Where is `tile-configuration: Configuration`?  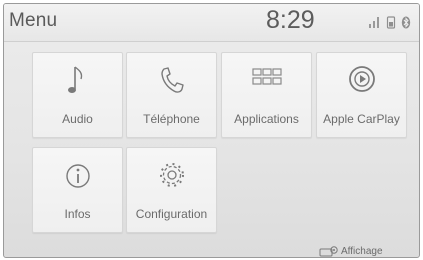 tile-configuration: Configuration is located at coordinates (171, 190).